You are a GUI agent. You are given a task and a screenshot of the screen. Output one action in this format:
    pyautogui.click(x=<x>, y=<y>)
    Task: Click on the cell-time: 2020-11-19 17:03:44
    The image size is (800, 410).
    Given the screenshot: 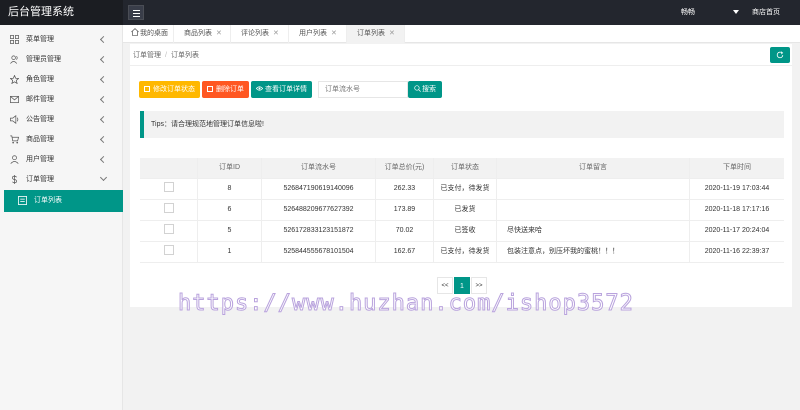 What is the action you would take?
    pyautogui.click(x=736, y=189)
    